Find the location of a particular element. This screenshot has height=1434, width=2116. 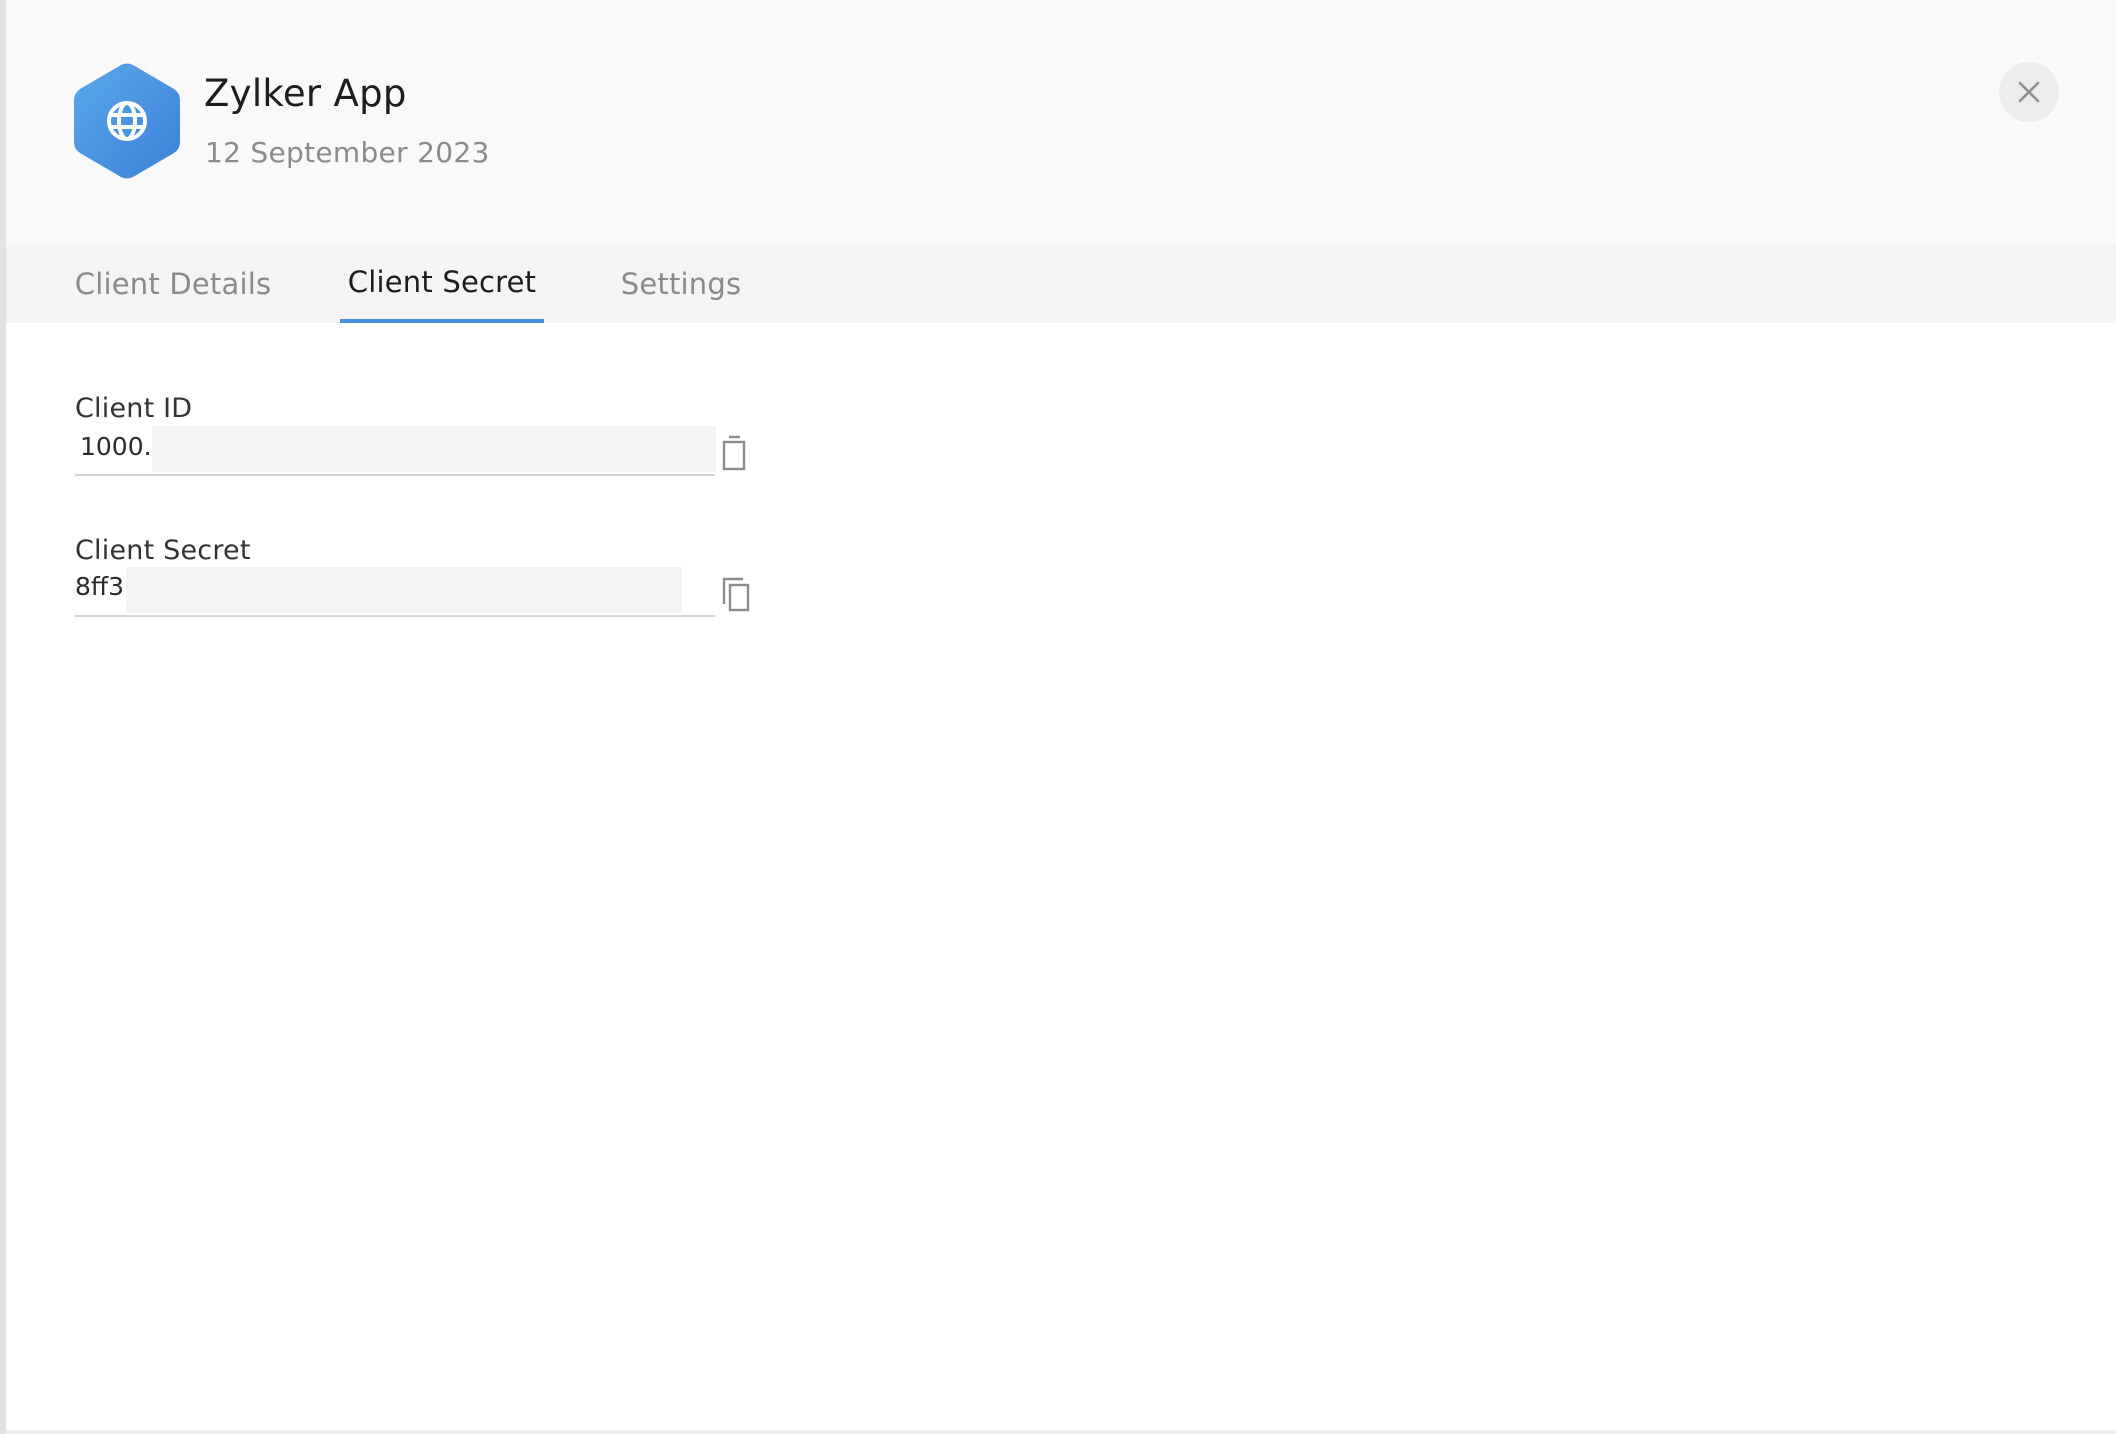

client-id-field: 1000. is located at coordinates (395, 451).